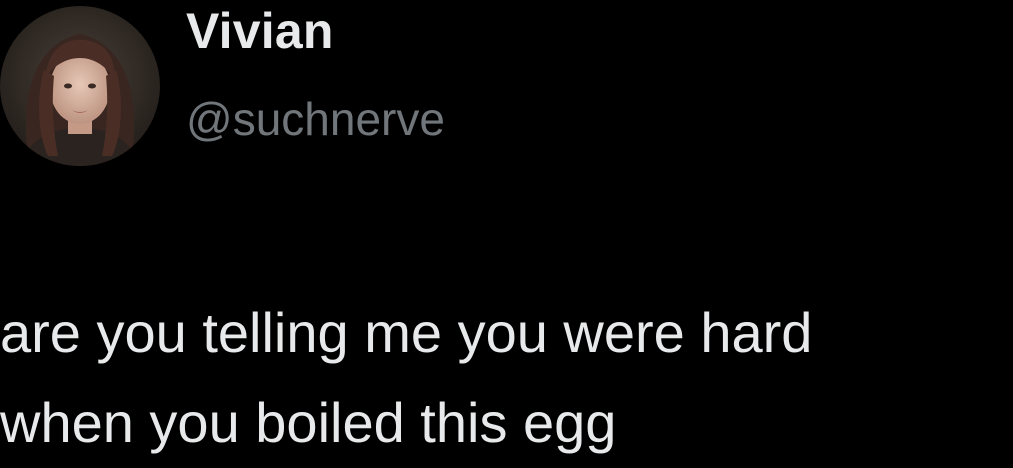  I want to click on avatar-photo-icon, so click(80, 86).